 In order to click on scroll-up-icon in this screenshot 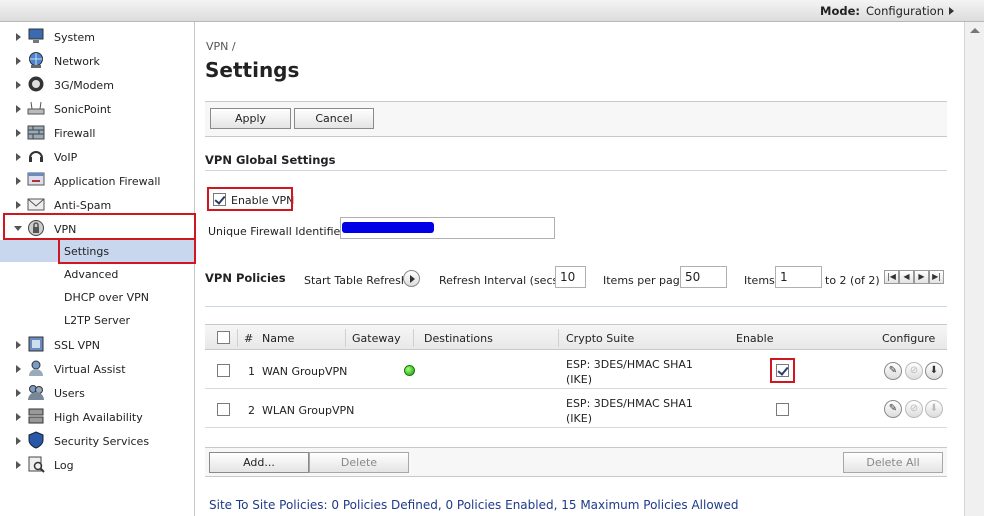, I will do `click(975, 30)`.